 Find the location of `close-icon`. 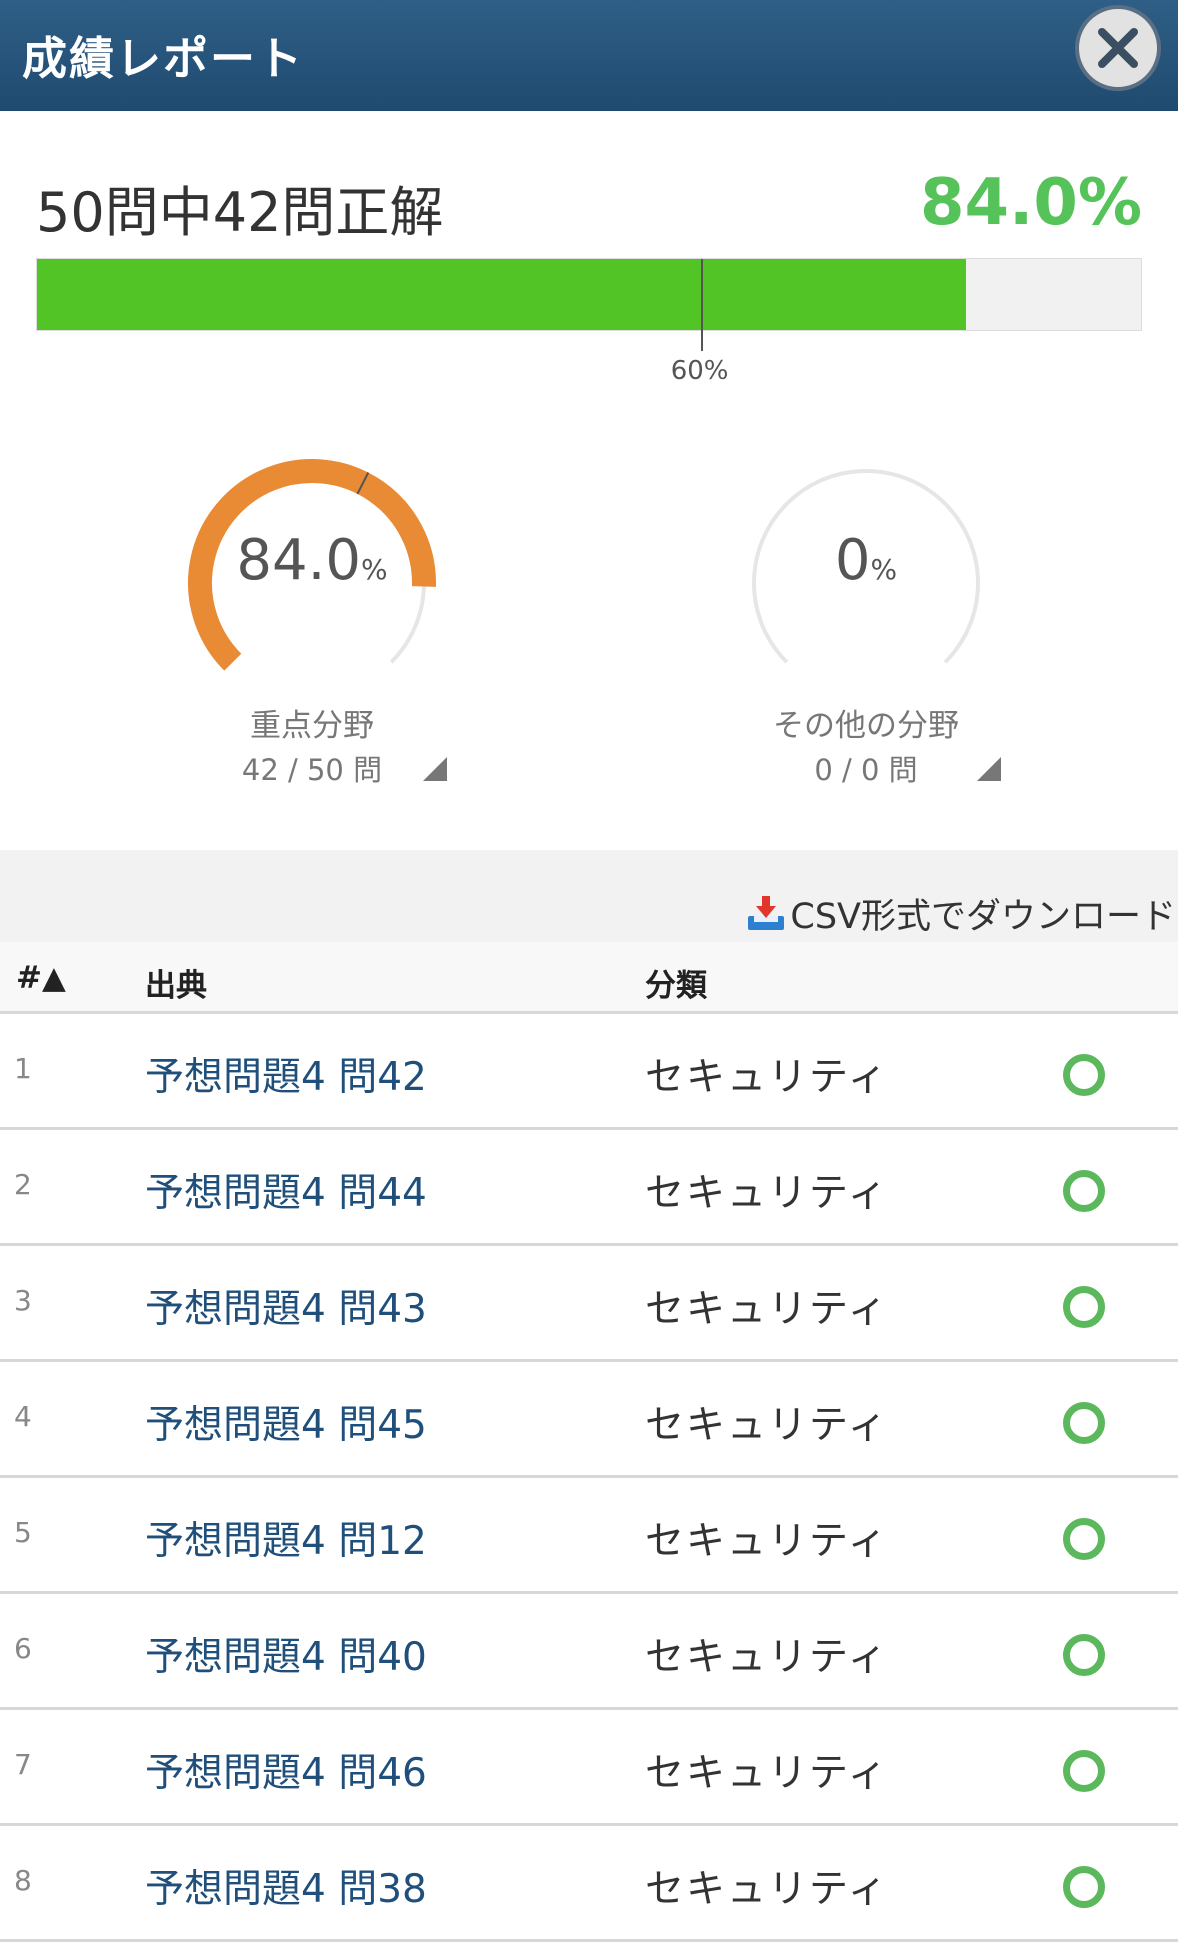

close-icon is located at coordinates (1118, 48).